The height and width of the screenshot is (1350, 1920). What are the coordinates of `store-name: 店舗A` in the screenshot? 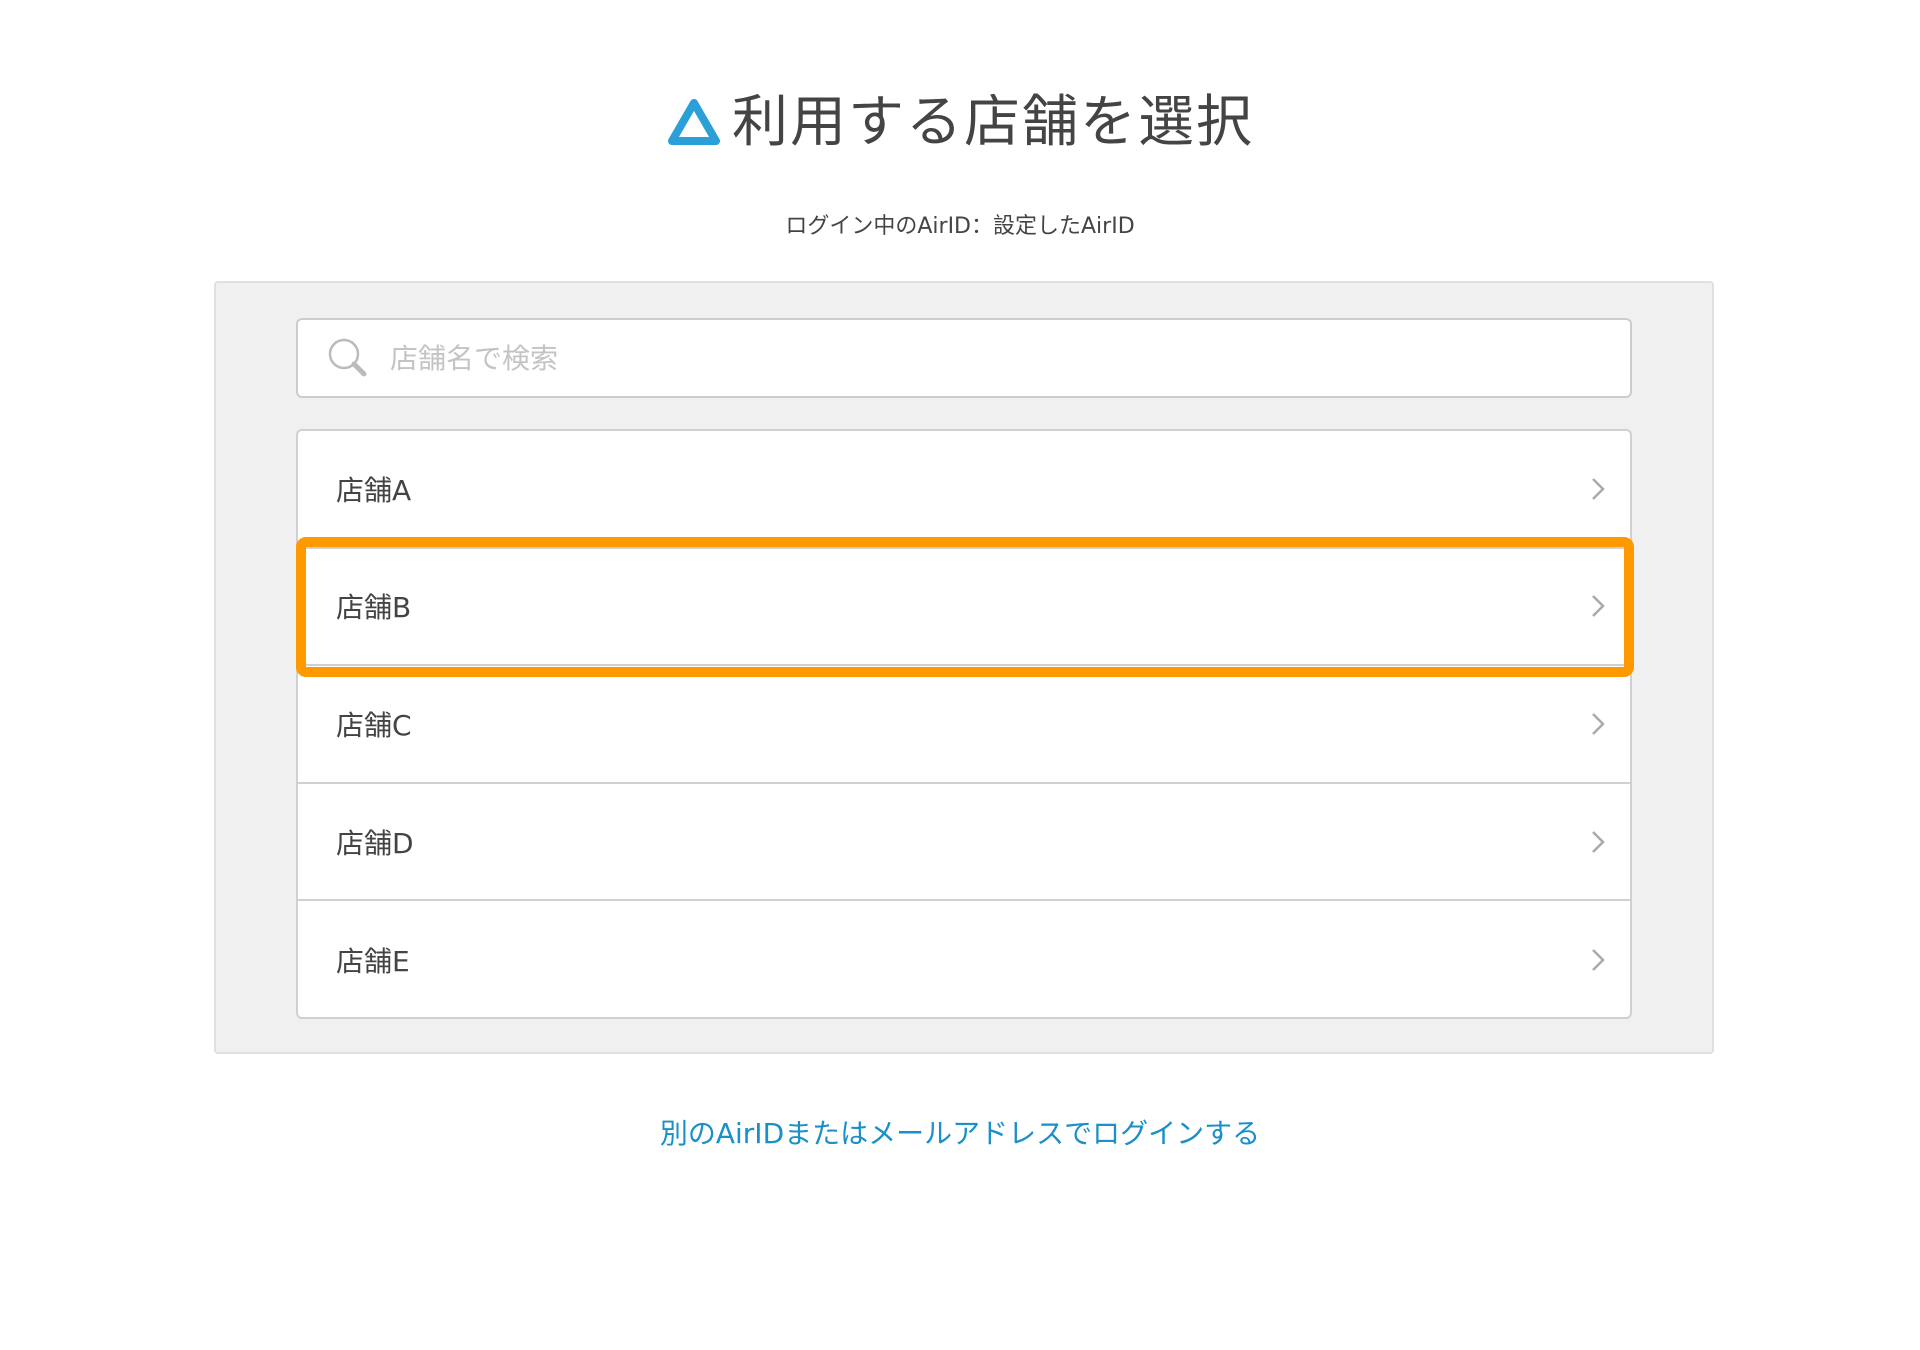 It's located at (374, 490).